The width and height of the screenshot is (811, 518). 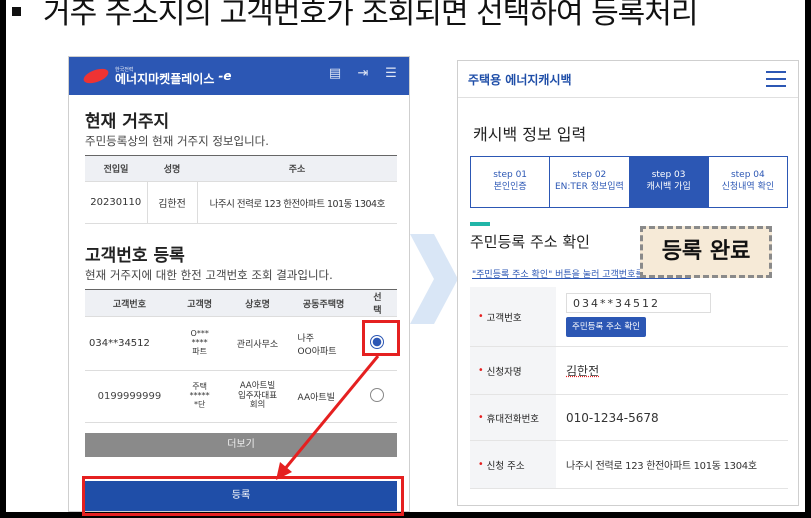 I want to click on applicant-name-value: 김한전, so click(x=583, y=371).